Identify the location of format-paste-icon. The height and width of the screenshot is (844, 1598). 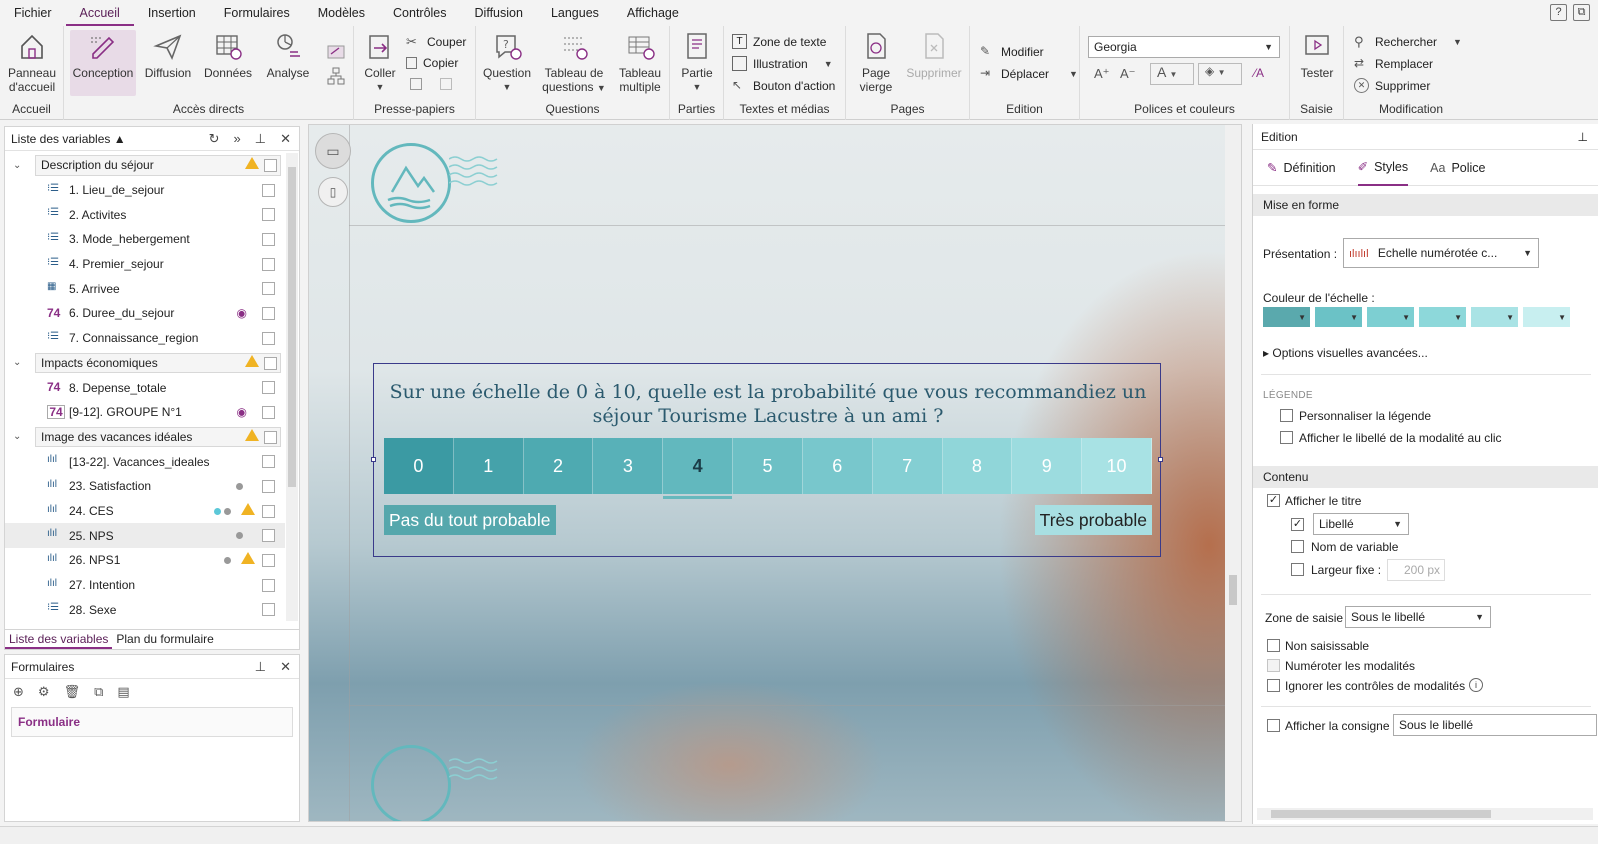
(446, 84).